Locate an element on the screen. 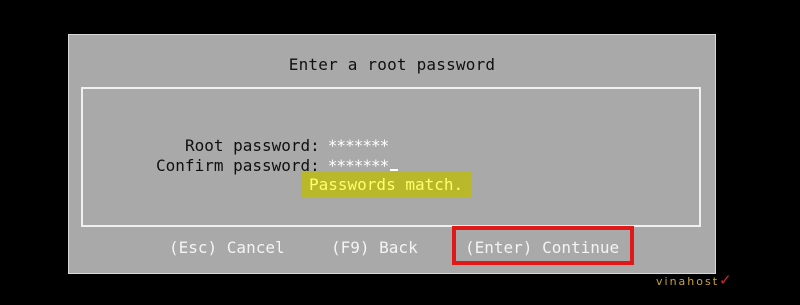 The height and width of the screenshot is (305, 800). continue-highlight-annotation is located at coordinates (543, 245).